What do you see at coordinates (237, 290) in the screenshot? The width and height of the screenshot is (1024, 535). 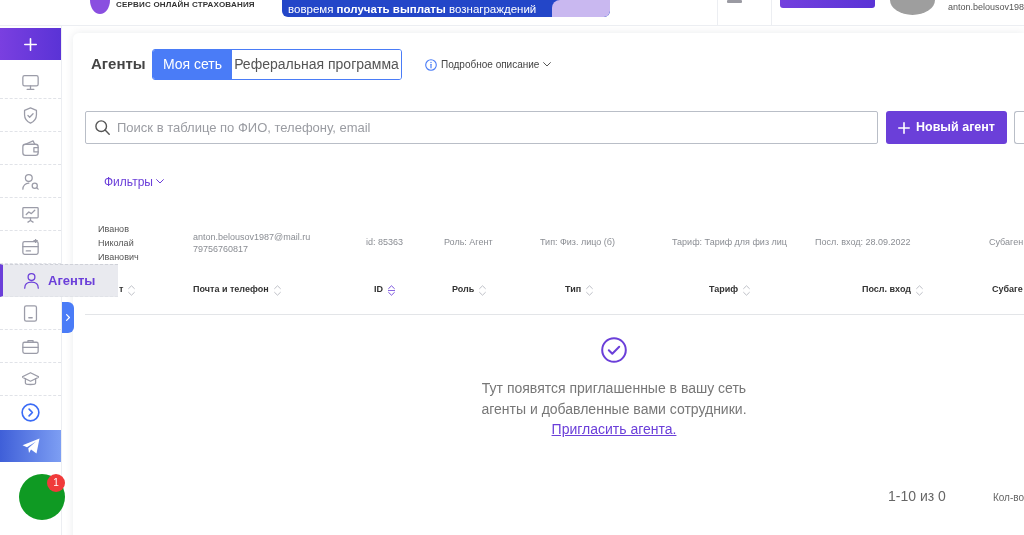 I see `column-header: Почта и телефон` at bounding box center [237, 290].